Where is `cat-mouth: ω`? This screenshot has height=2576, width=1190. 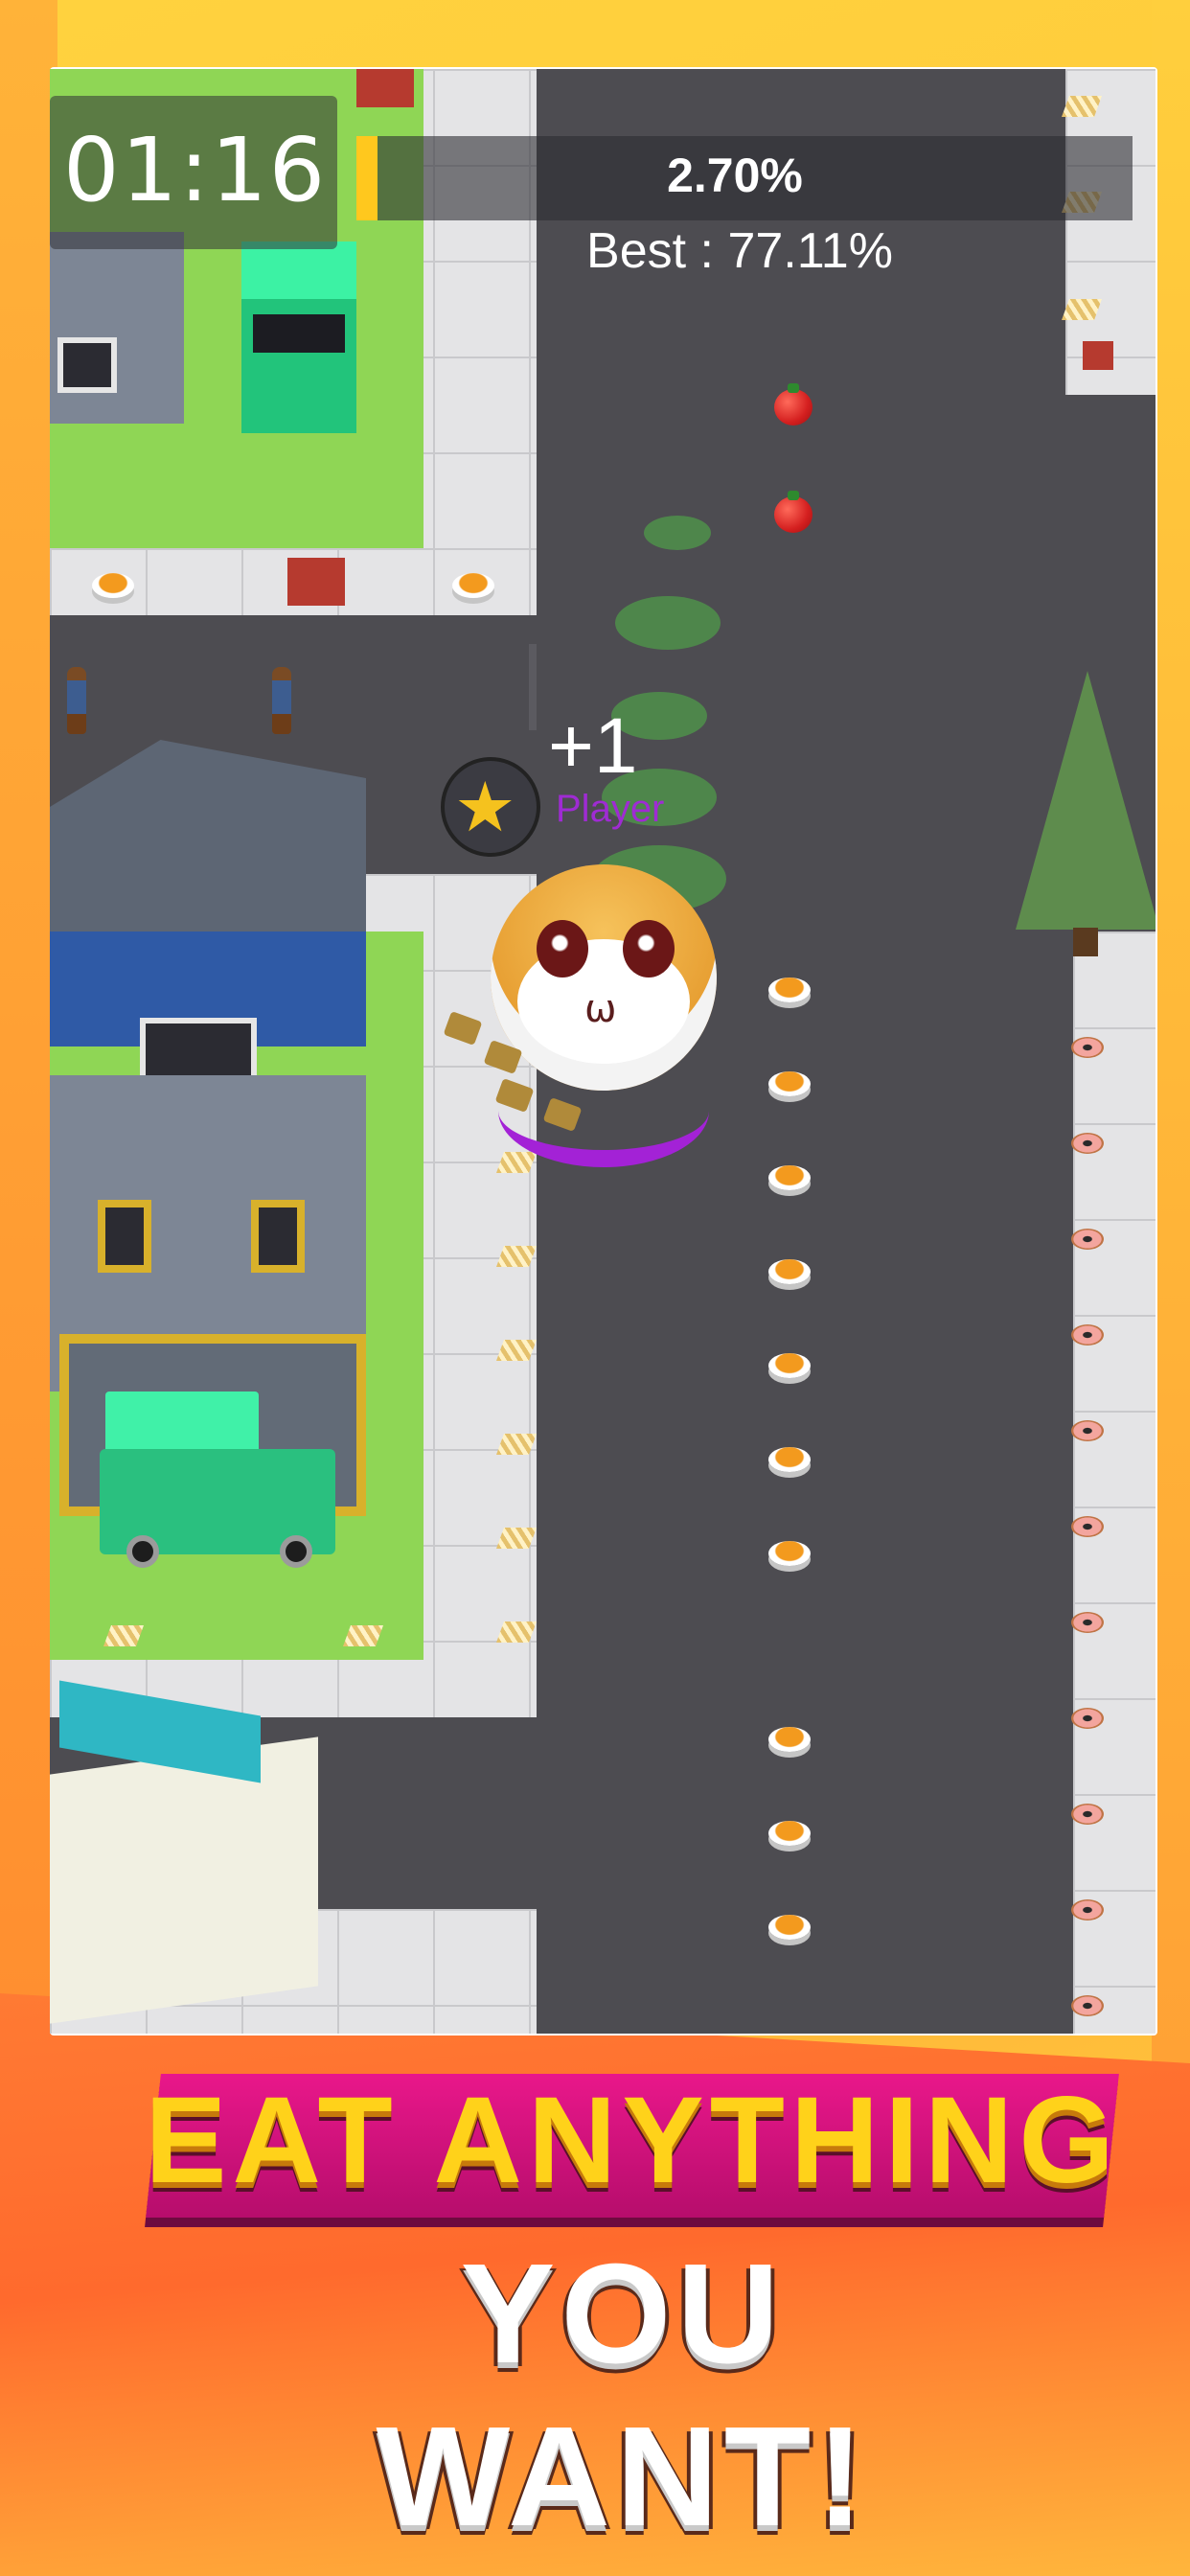
cat-mouth: ω is located at coordinates (601, 1009).